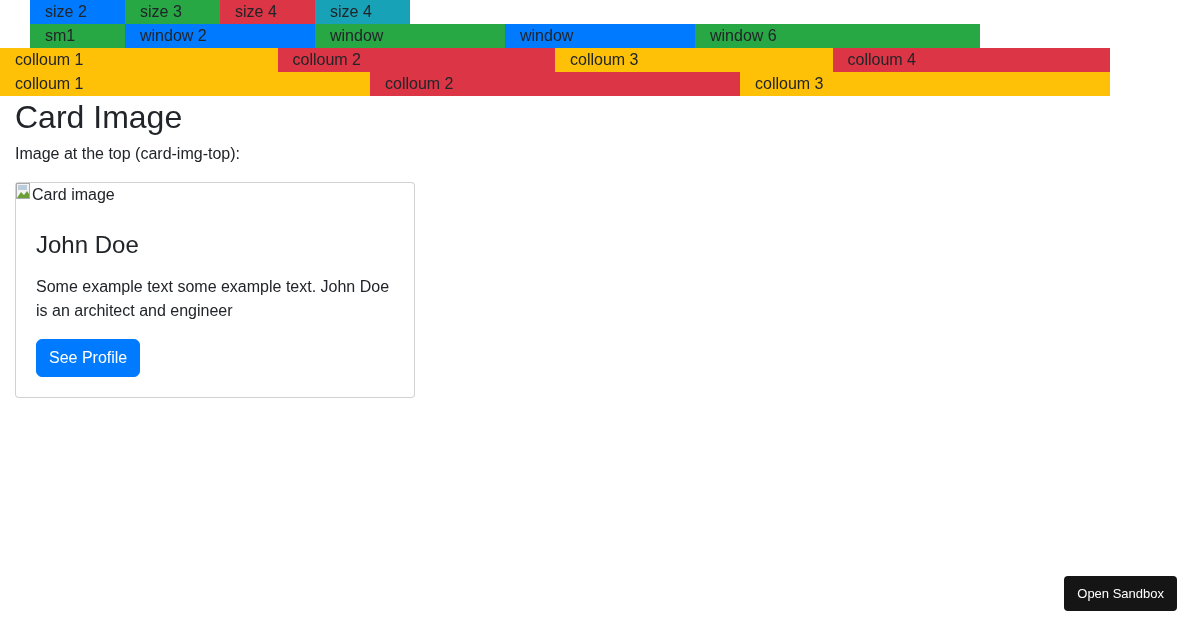  Describe the element at coordinates (971, 60) in the screenshot. I see `grid-column: colloum 4` at that location.